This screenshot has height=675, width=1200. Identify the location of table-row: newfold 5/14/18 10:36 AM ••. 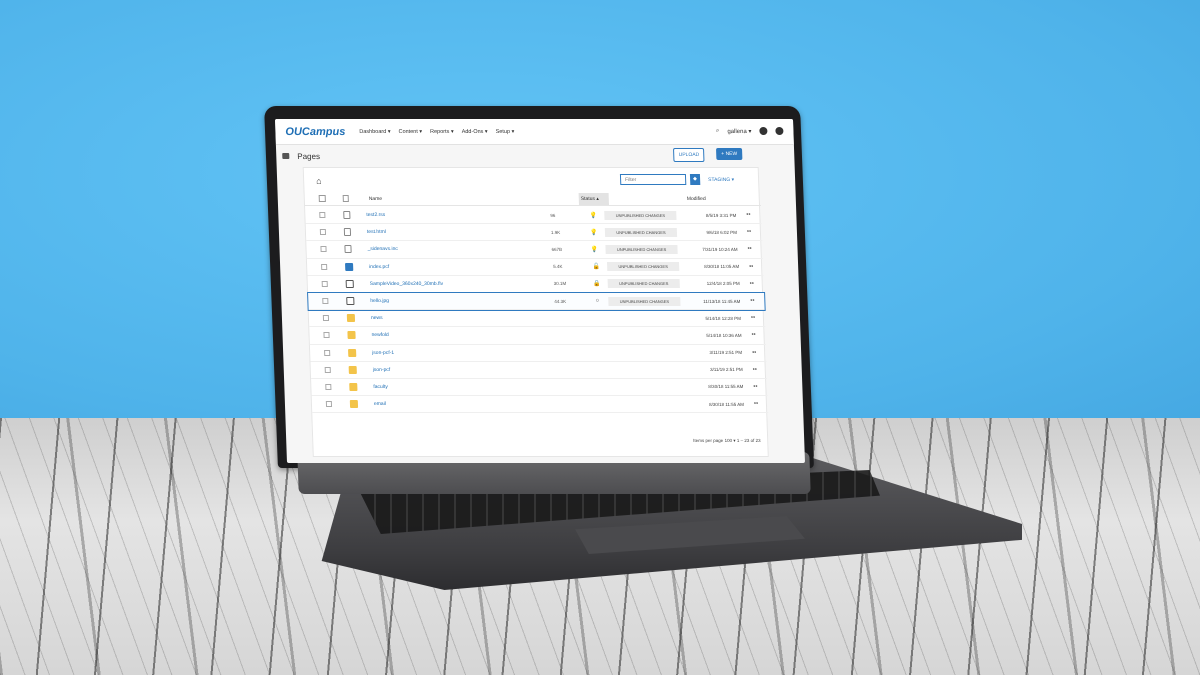
(537, 336).